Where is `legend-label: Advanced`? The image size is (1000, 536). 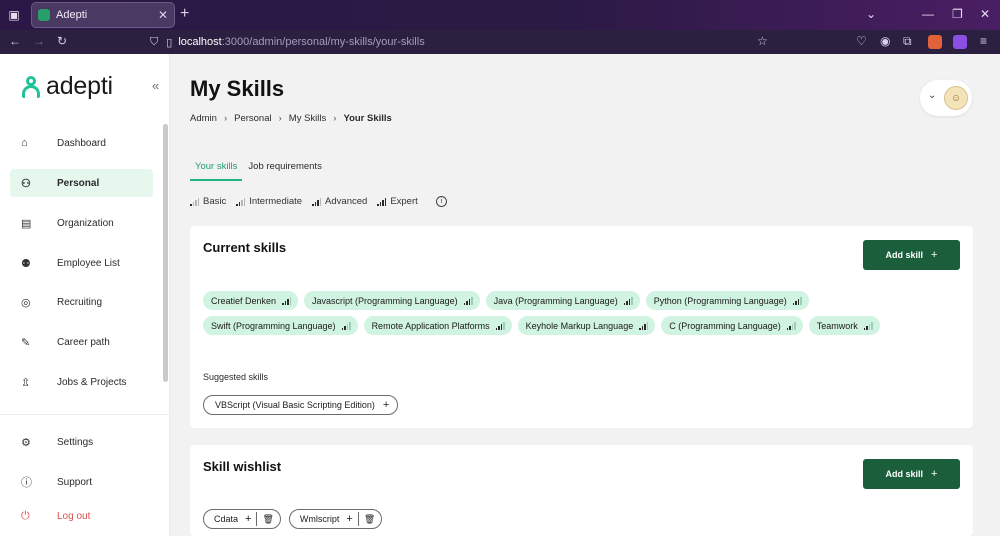
legend-label: Advanced is located at coordinates (346, 201).